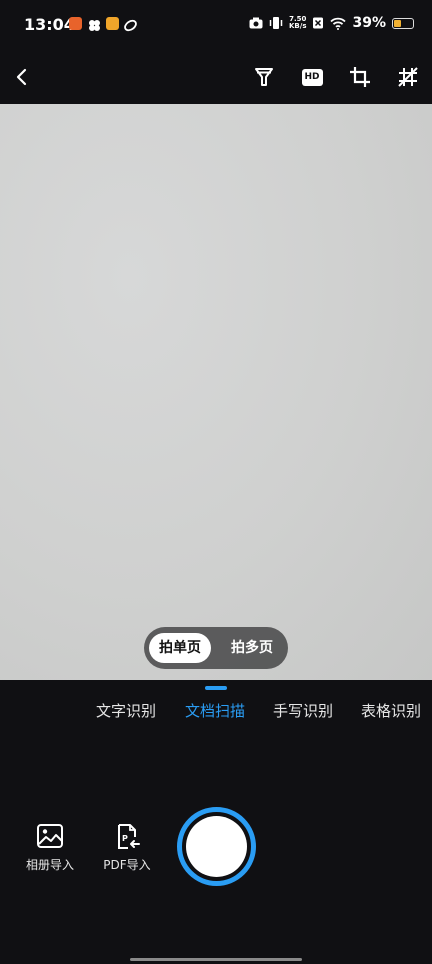  Describe the element at coordinates (298, 26) in the screenshot. I see `network-speed-unit: KB/s` at that location.